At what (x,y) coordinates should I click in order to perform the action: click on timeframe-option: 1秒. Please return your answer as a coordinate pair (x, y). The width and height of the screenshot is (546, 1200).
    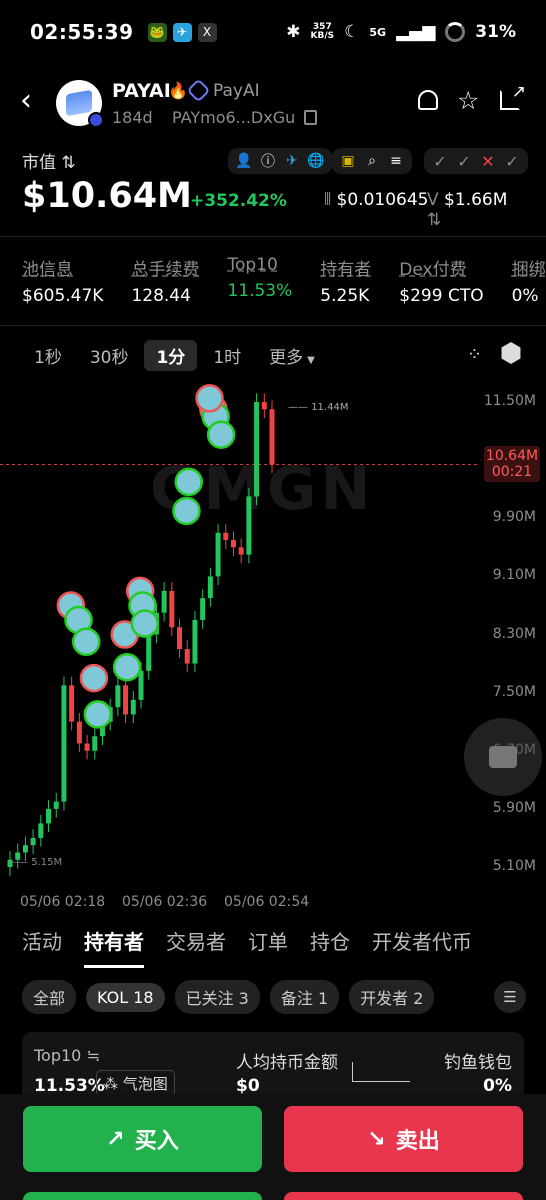
    Looking at the image, I should click on (48, 355).